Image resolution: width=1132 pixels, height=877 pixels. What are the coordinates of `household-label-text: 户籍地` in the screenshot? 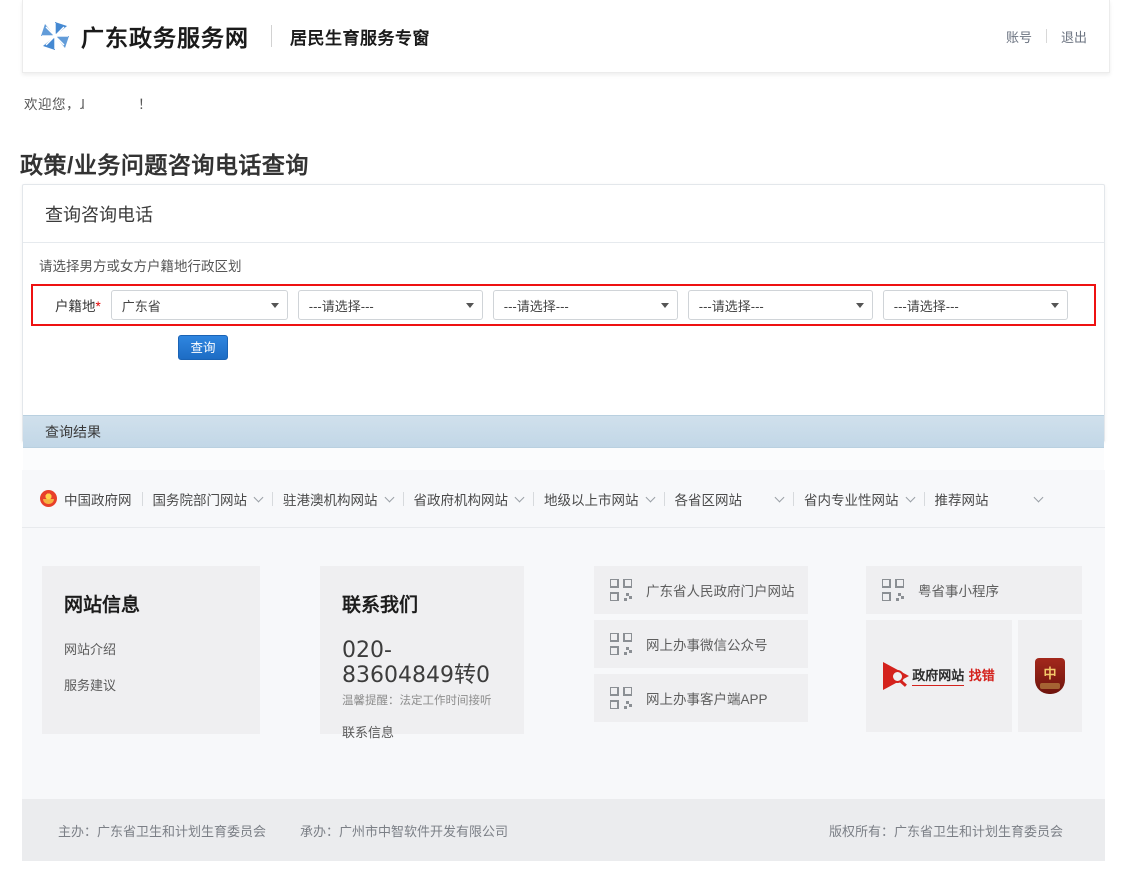 It's located at (75, 306).